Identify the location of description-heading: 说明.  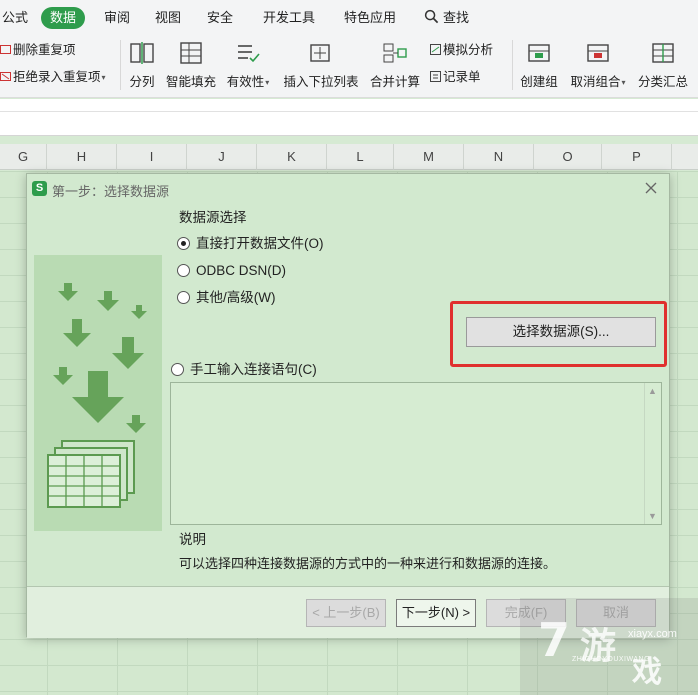
(192, 539).